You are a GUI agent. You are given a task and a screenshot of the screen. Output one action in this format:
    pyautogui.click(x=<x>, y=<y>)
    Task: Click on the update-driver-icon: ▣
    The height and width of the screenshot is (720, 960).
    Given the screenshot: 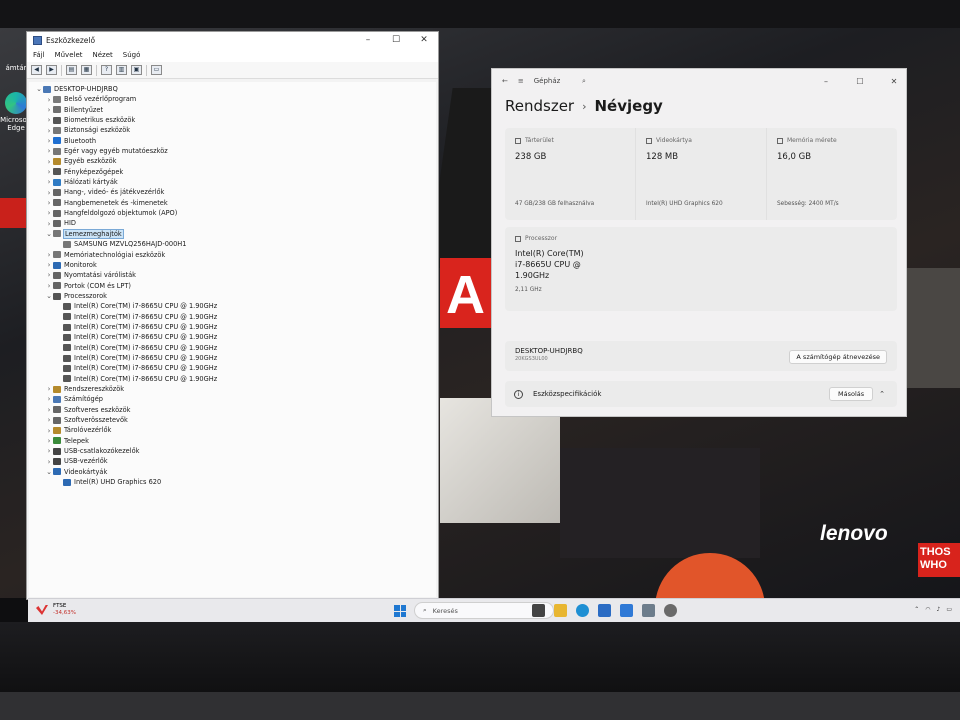 What is the action you would take?
    pyautogui.click(x=136, y=70)
    